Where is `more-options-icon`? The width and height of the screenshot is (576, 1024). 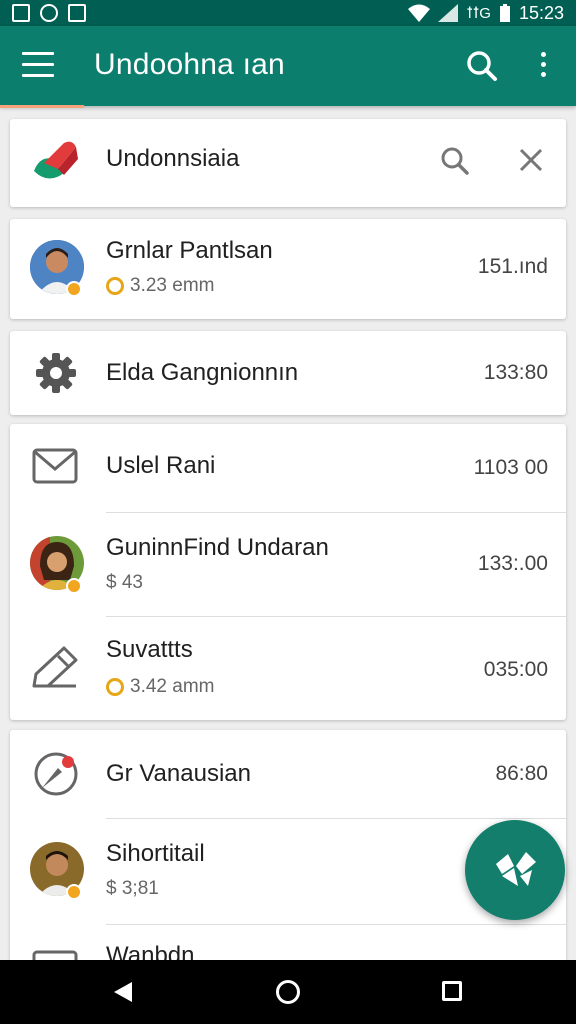 more-options-icon is located at coordinates (544, 67).